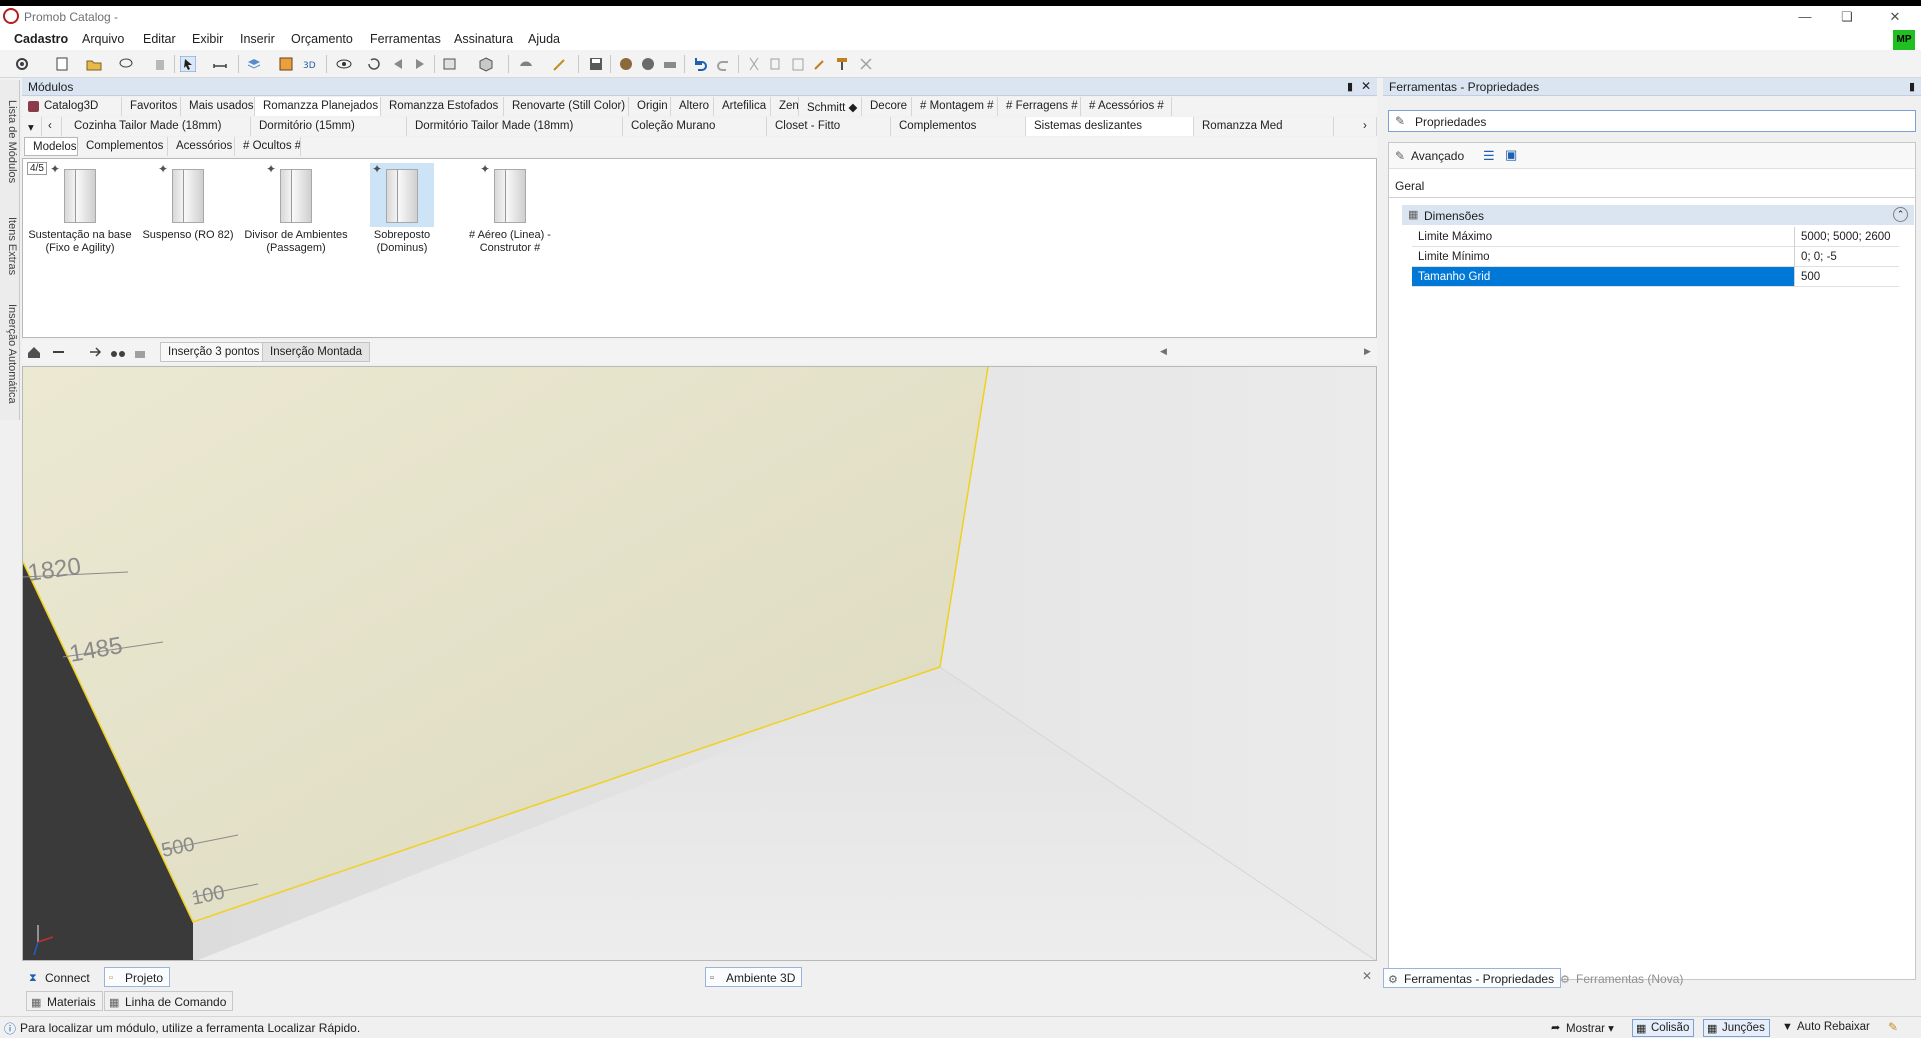 The width and height of the screenshot is (1921, 1038). What do you see at coordinates (286, 64) in the screenshot?
I see `grid-3d-icon` at bounding box center [286, 64].